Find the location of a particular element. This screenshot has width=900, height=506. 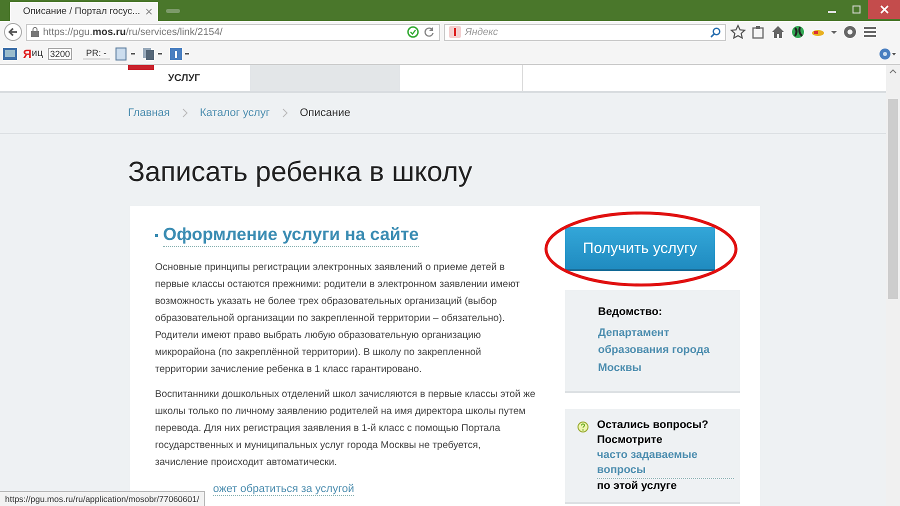

back-button is located at coordinates (13, 32).